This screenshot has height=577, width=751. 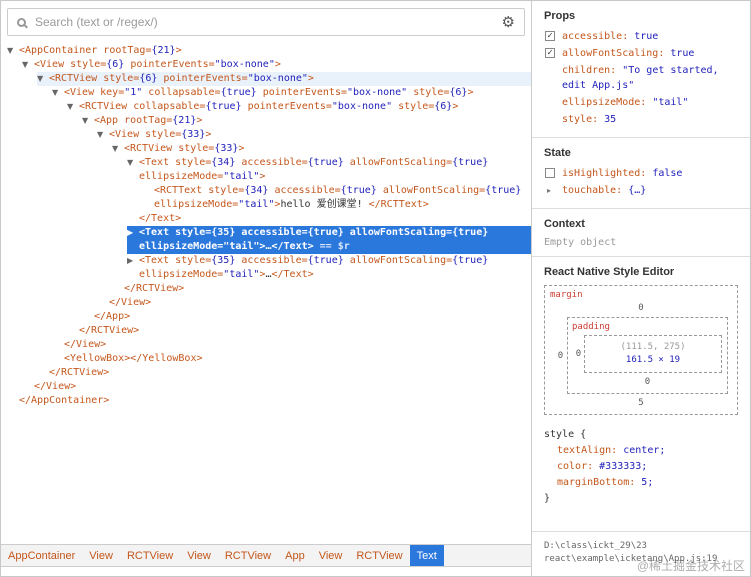 I want to click on style-rule: textAlign: center;, so click(x=642, y=451).